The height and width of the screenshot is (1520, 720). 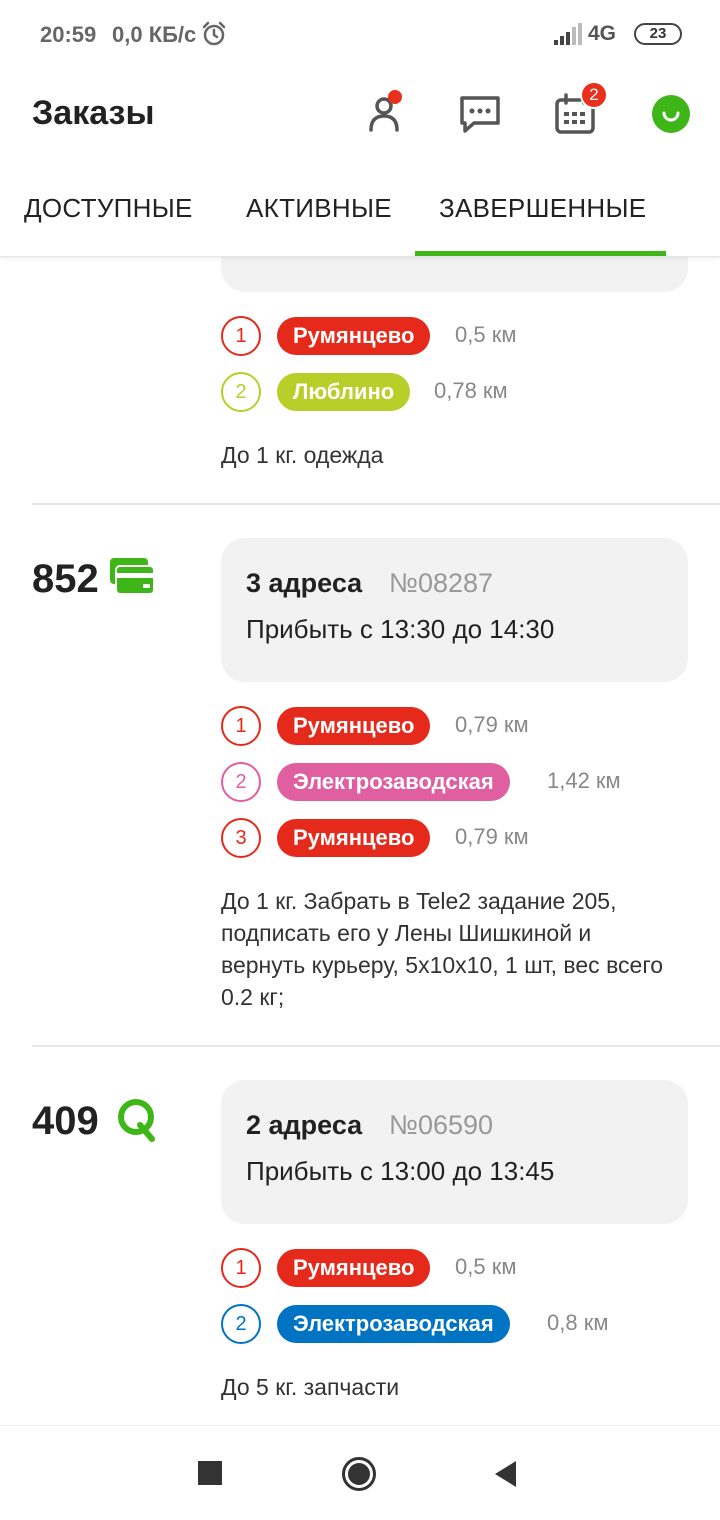 What do you see at coordinates (395, 97) in the screenshot?
I see `profile-notification-dot` at bounding box center [395, 97].